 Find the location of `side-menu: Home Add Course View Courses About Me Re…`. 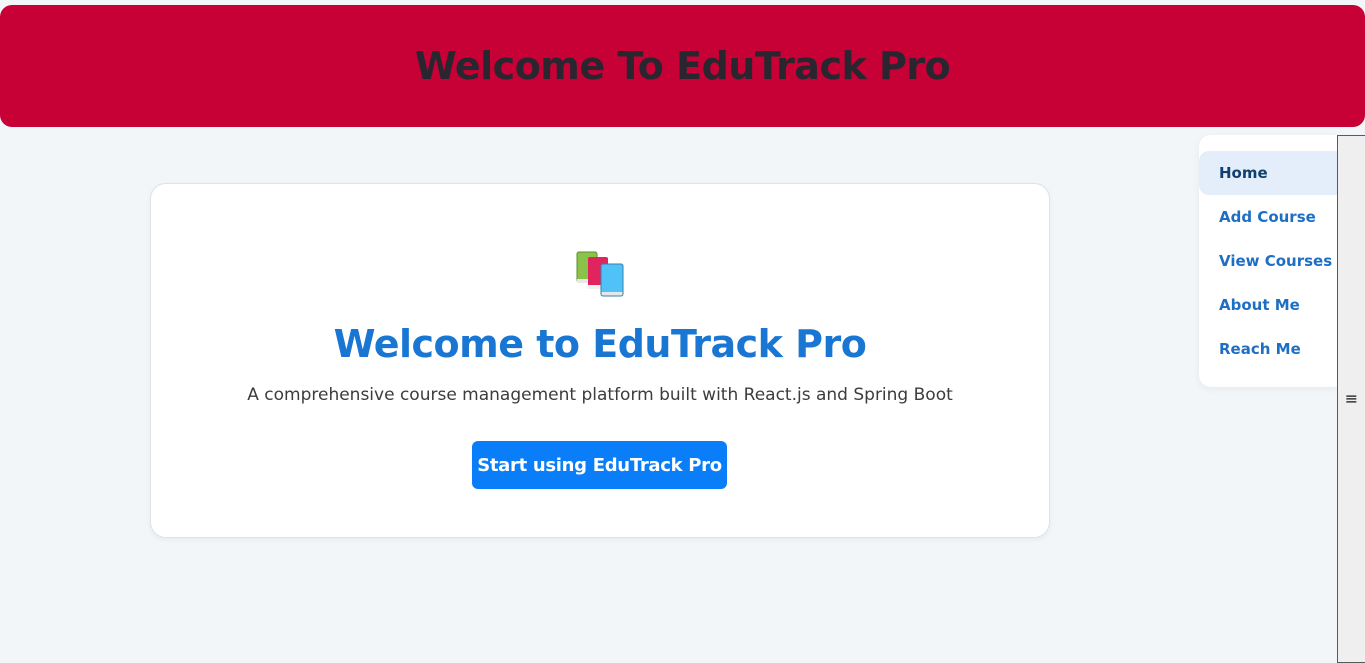

side-menu: Home Add Course View Courses About Me Re… is located at coordinates (1268, 261).